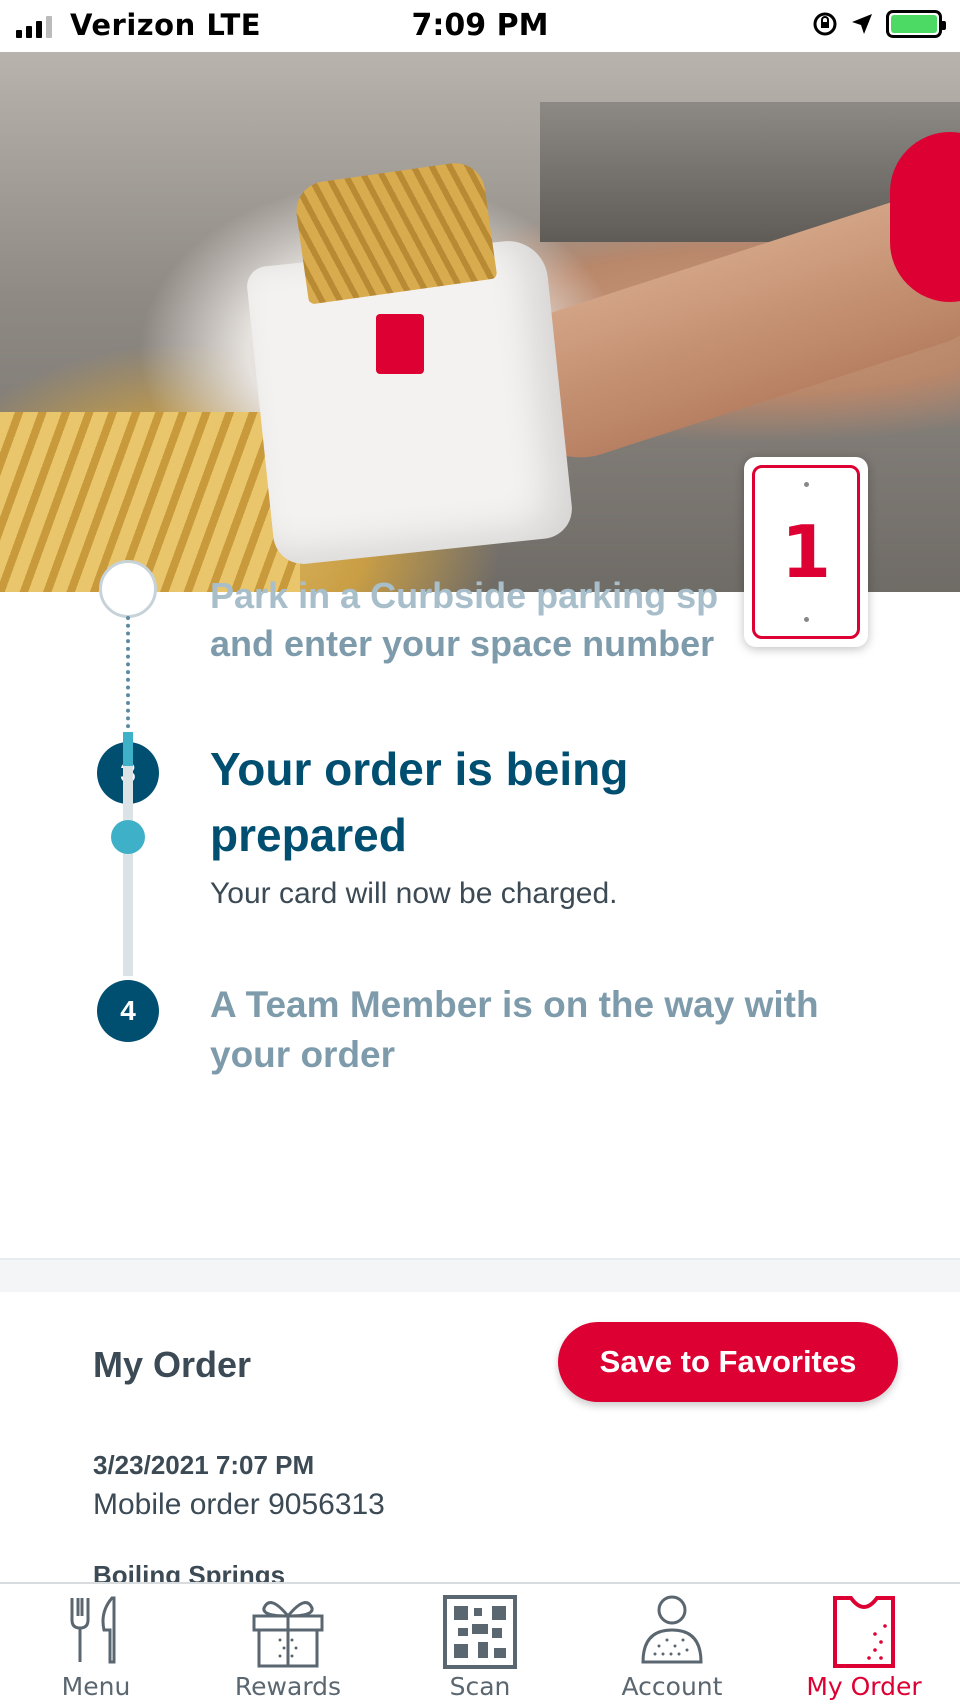 This screenshot has height=1708, width=960. I want to click on tab-account: Account, so click(672, 1646).